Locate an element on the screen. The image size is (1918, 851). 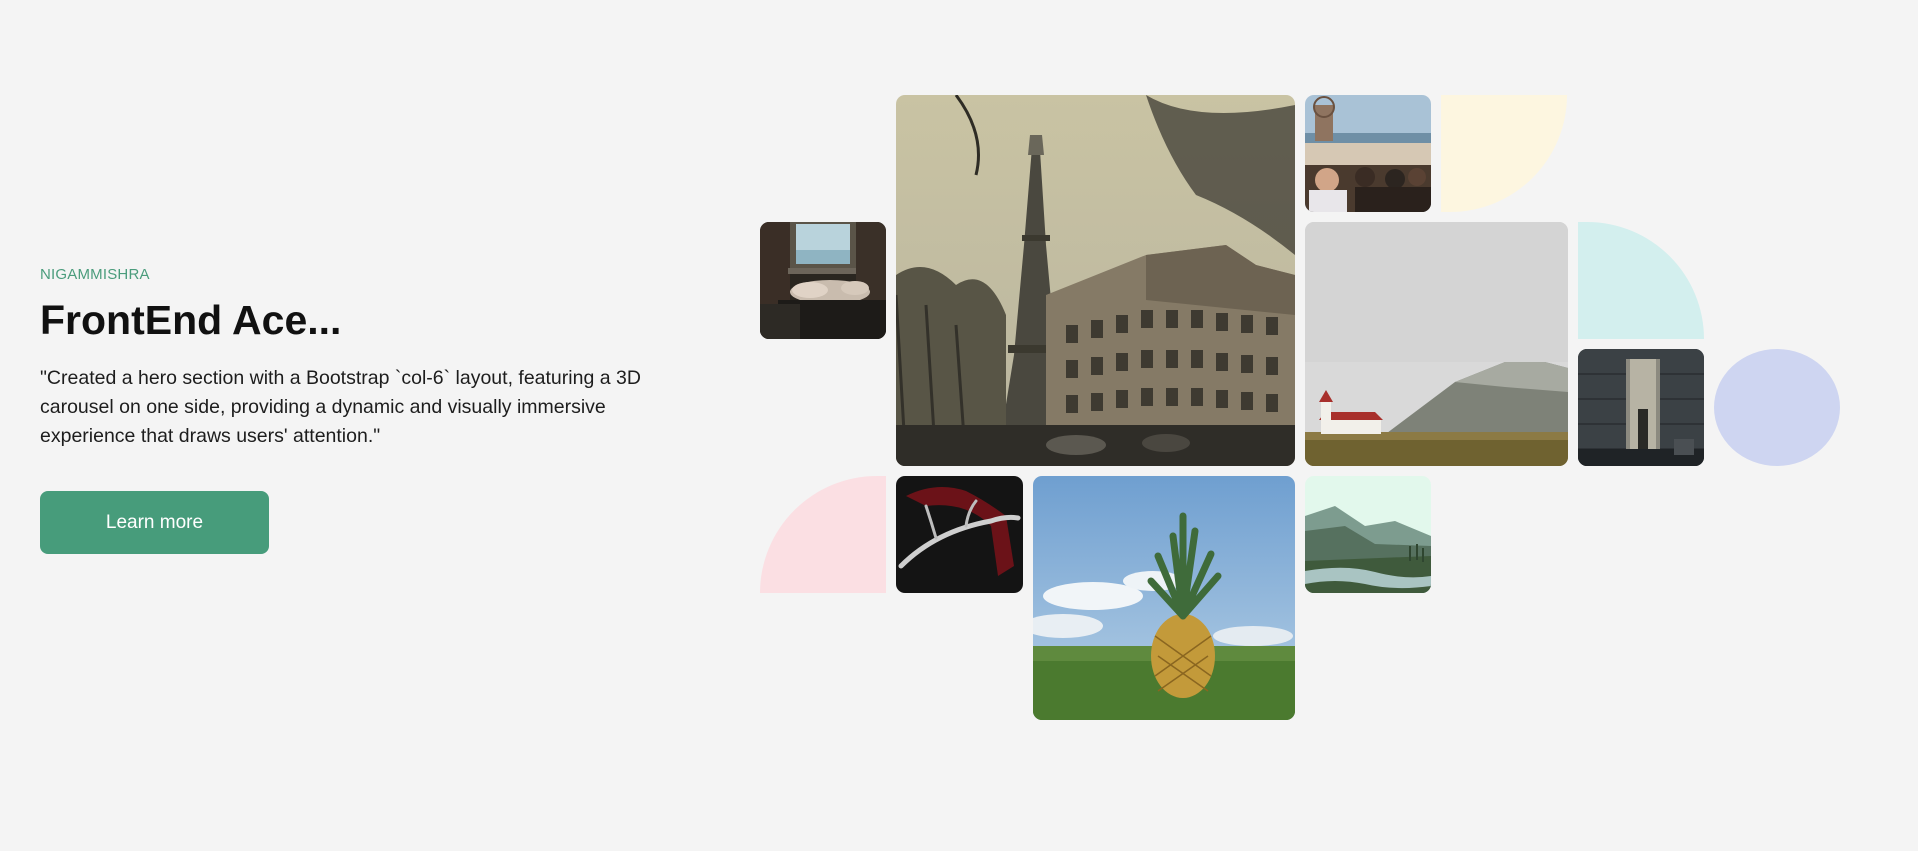
hero-eyebrow: NIGAMMISHRA is located at coordinates (95, 274).